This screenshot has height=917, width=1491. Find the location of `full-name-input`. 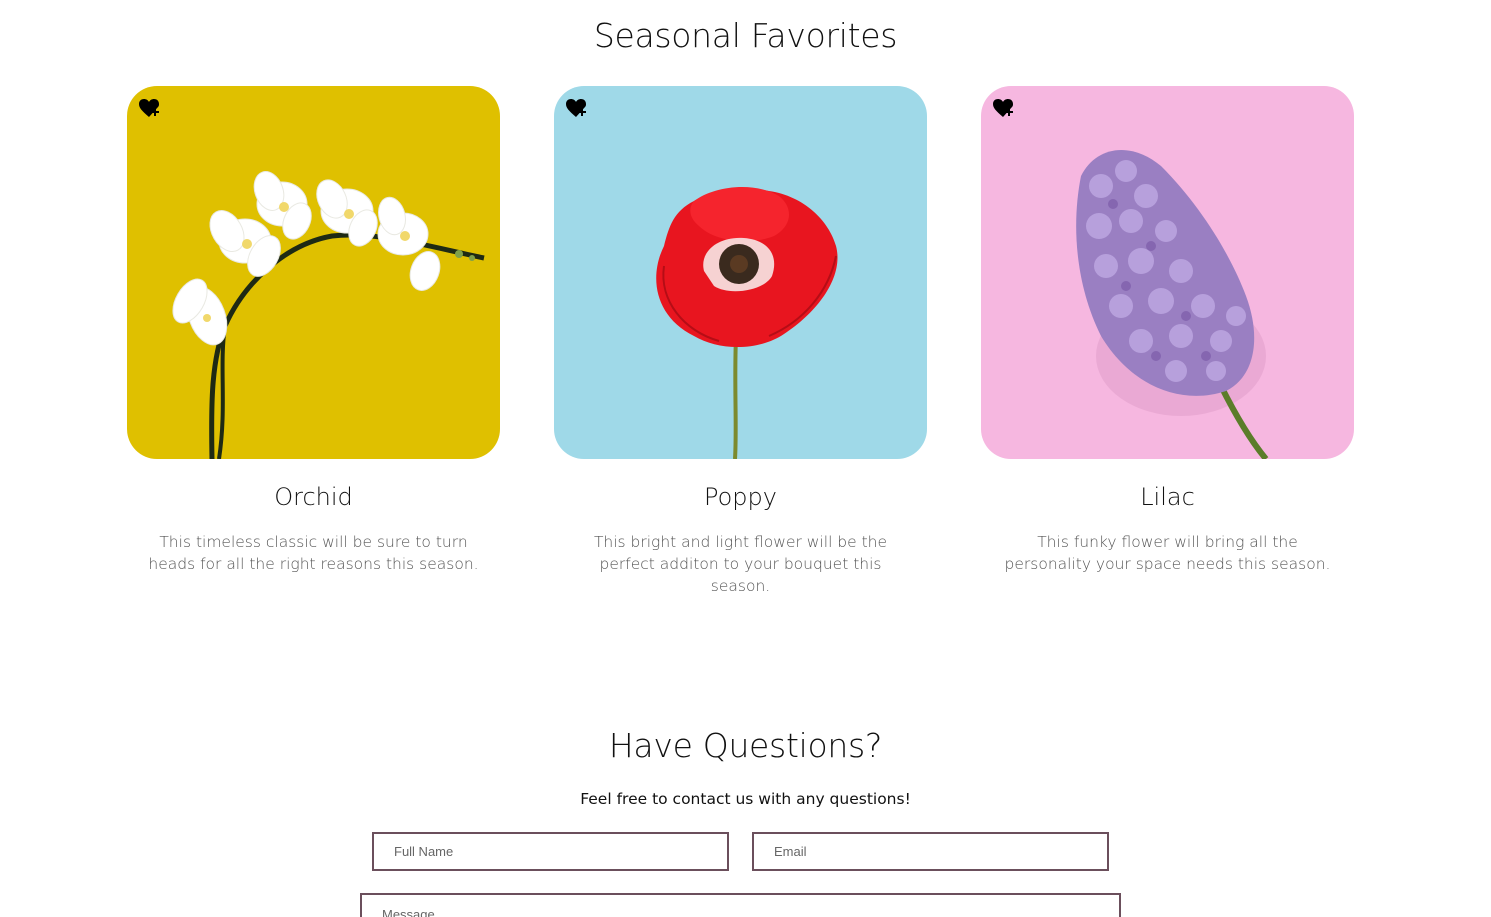

full-name-input is located at coordinates (550, 851).